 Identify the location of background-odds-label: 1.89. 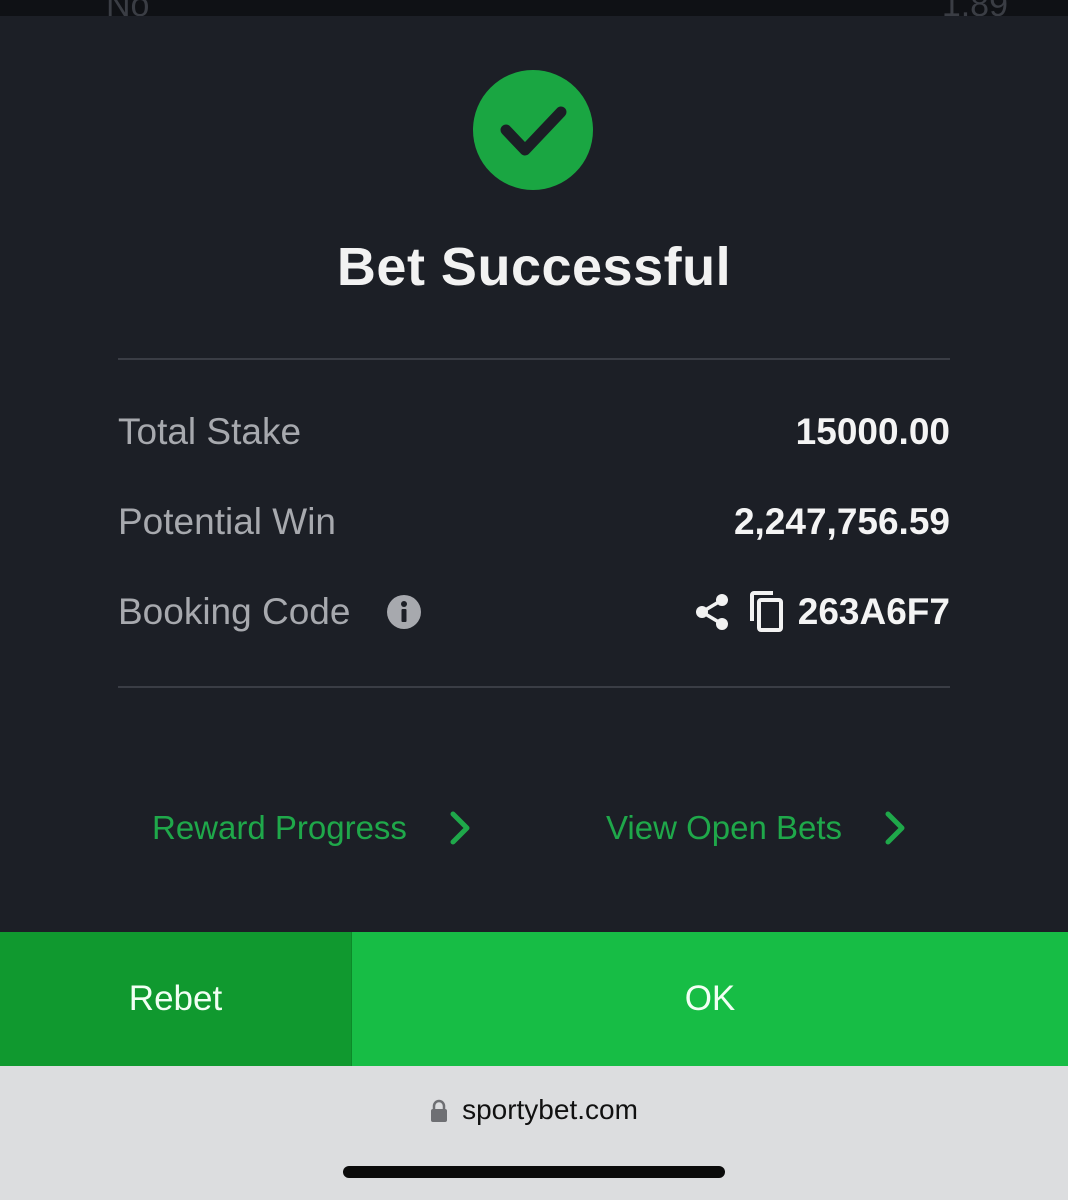
(975, 8).